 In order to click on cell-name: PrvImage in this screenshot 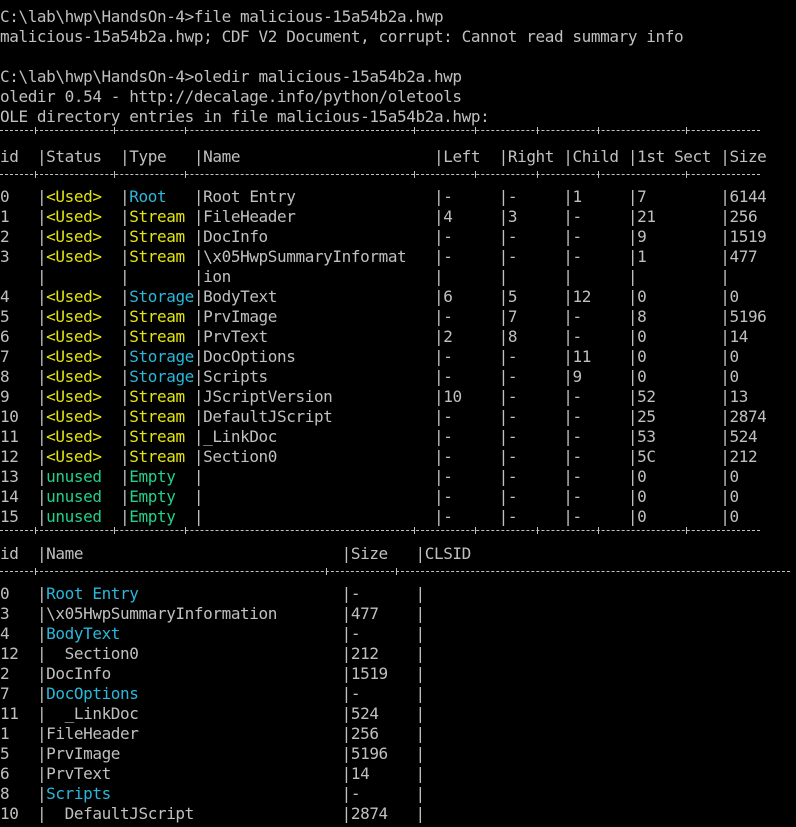, I will do `click(194, 753)`.